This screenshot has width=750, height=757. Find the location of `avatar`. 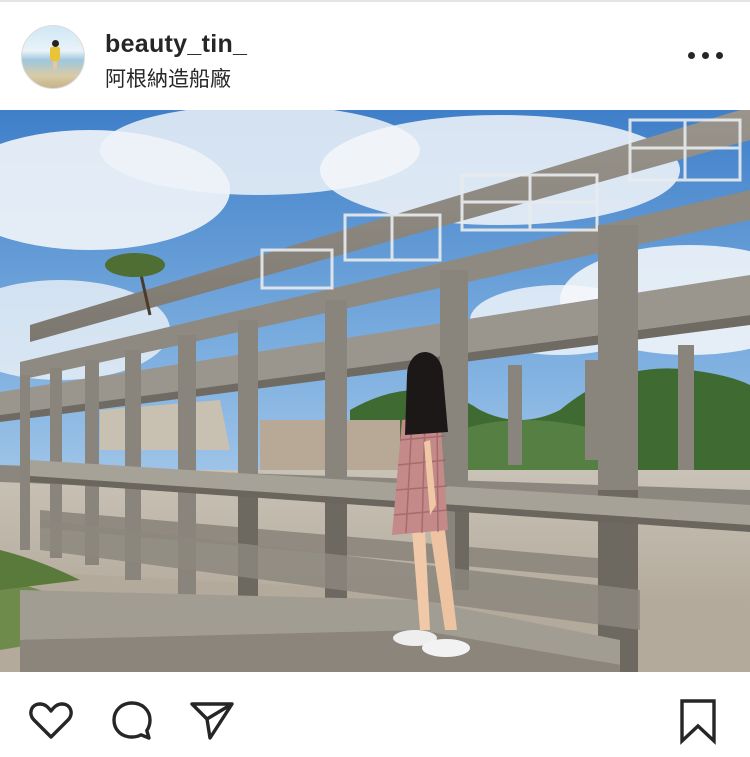

avatar is located at coordinates (53, 57).